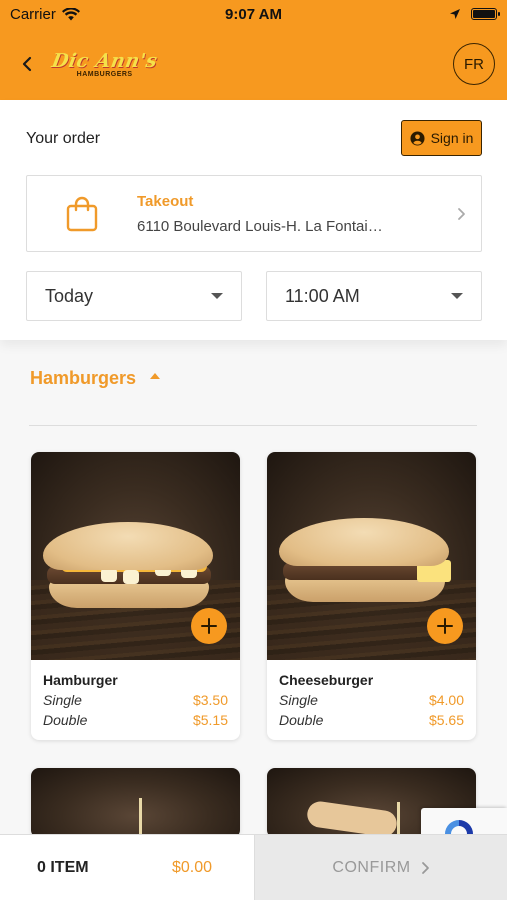 Image resolution: width=507 pixels, height=900 pixels. I want to click on back-button, so click(27, 64).